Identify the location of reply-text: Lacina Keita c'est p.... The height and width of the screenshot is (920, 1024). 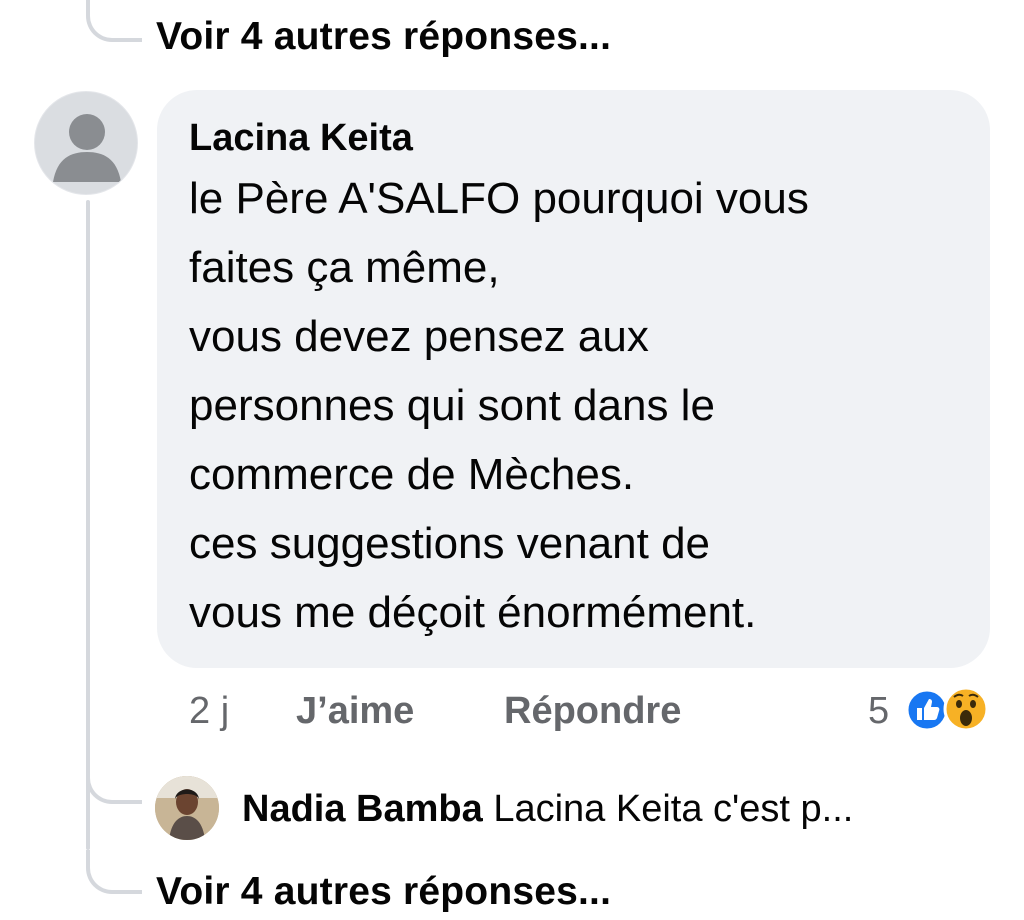
(673, 809).